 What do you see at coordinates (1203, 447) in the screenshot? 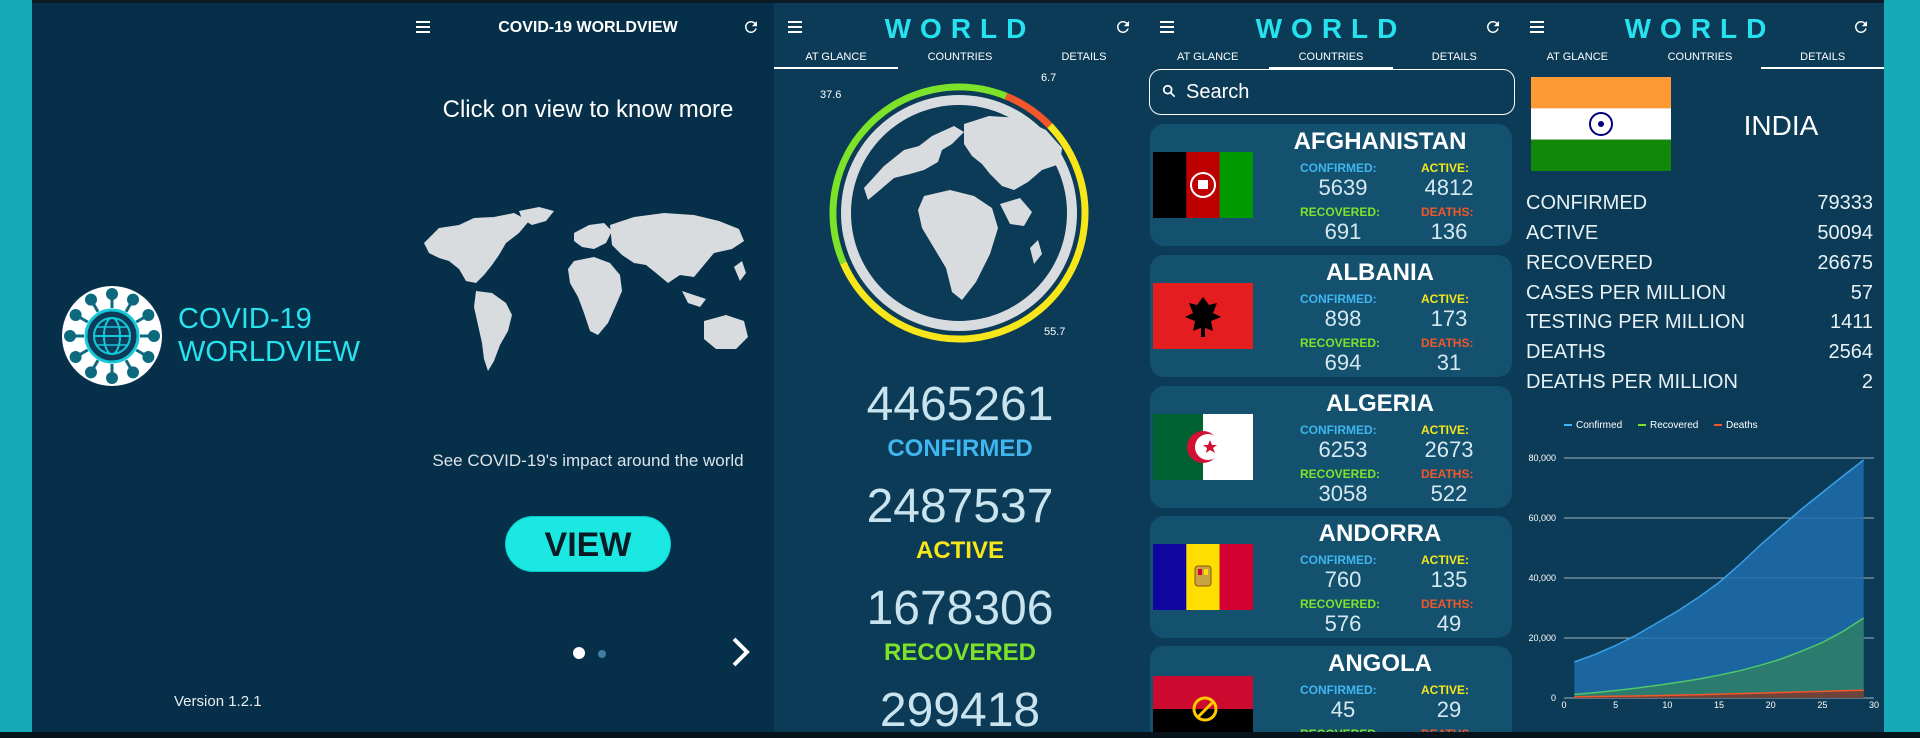
I see `flag-algeria` at bounding box center [1203, 447].